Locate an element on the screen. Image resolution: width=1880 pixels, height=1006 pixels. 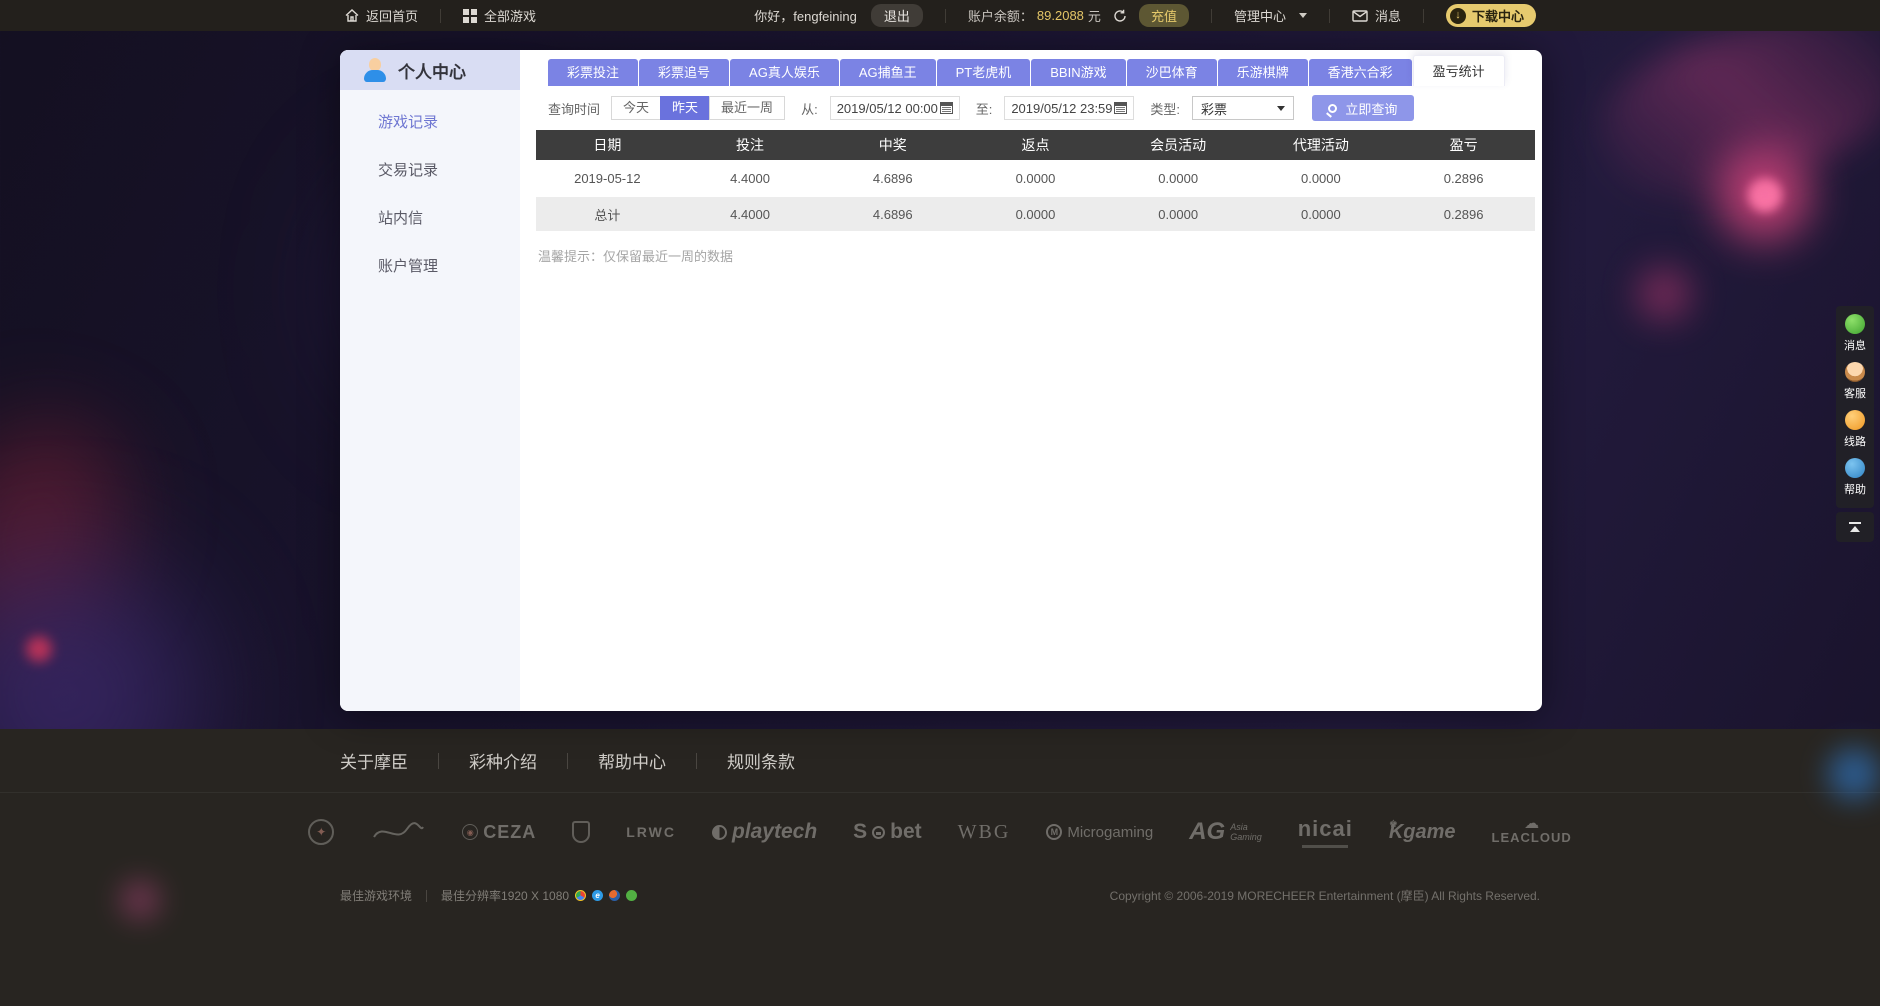
logout-button: 退出 is located at coordinates (896, 15).